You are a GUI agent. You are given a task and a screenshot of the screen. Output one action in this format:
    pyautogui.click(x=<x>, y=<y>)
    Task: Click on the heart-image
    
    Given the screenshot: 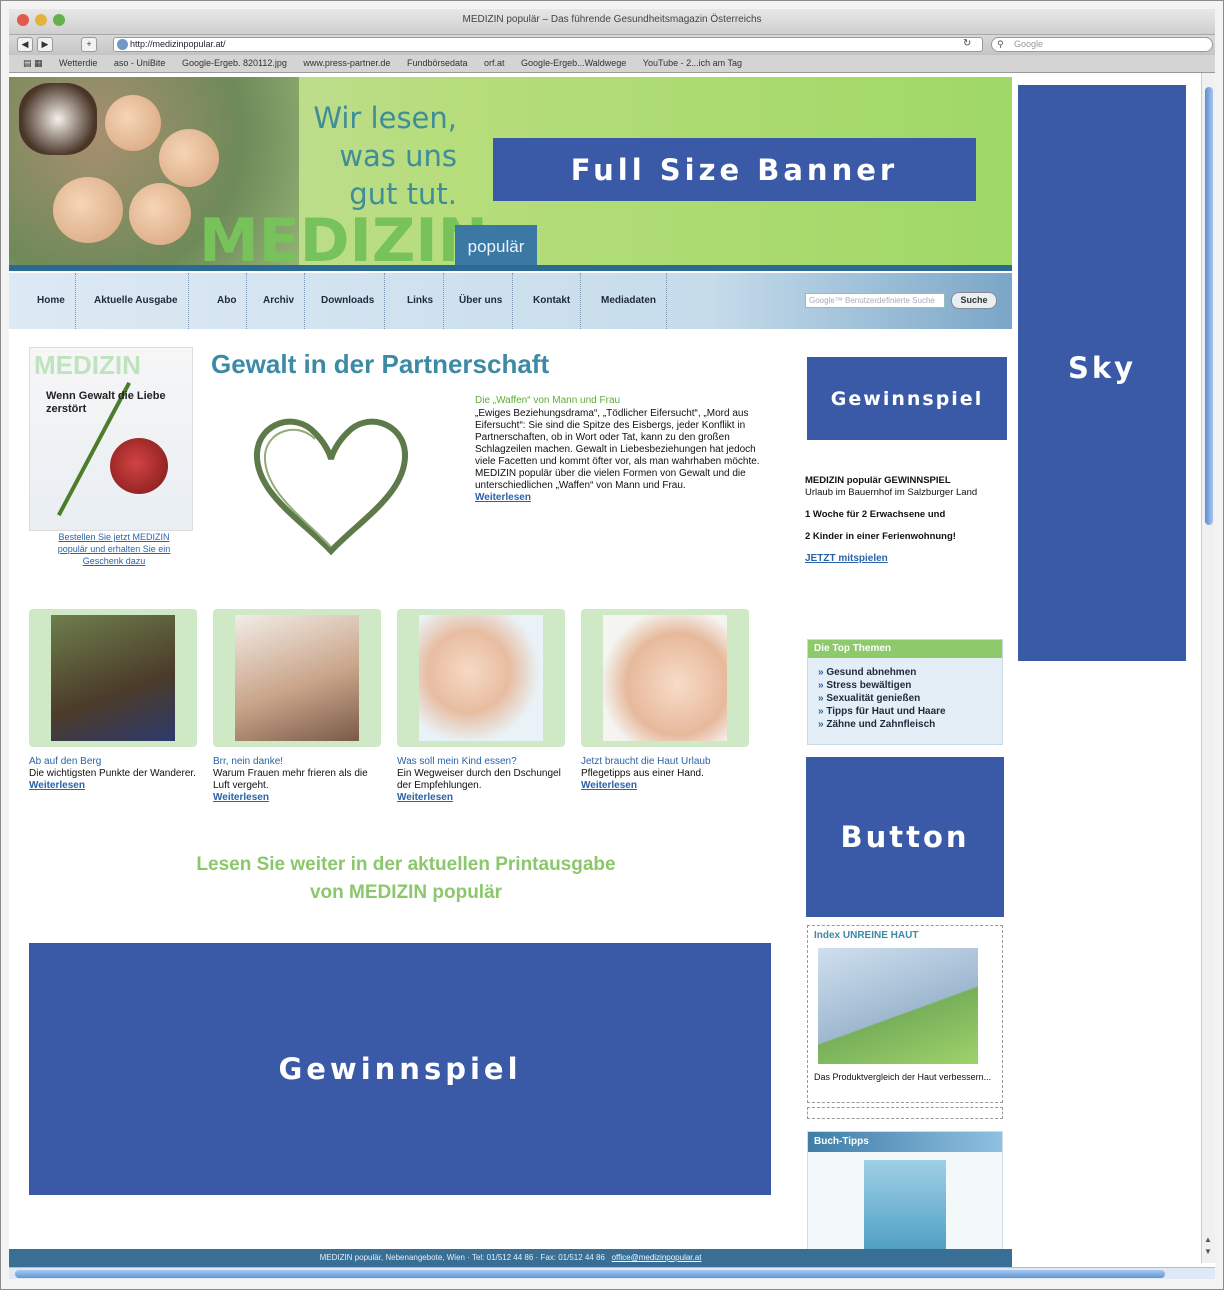 What is the action you would take?
    pyautogui.click(x=331, y=487)
    